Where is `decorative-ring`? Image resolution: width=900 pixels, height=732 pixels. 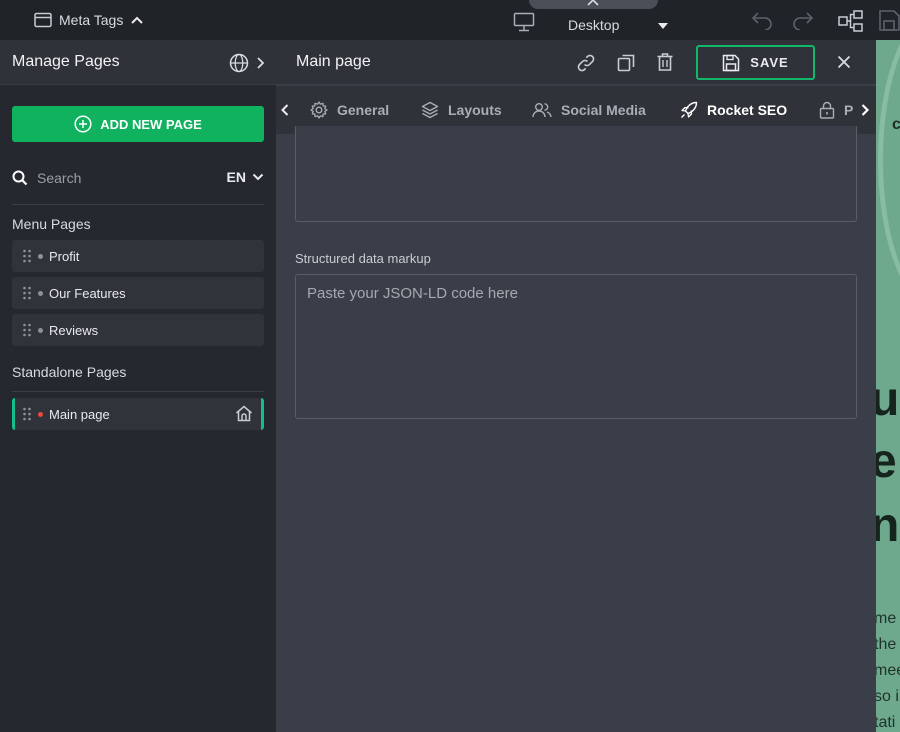
decorative-ring is located at coordinates (889, 175).